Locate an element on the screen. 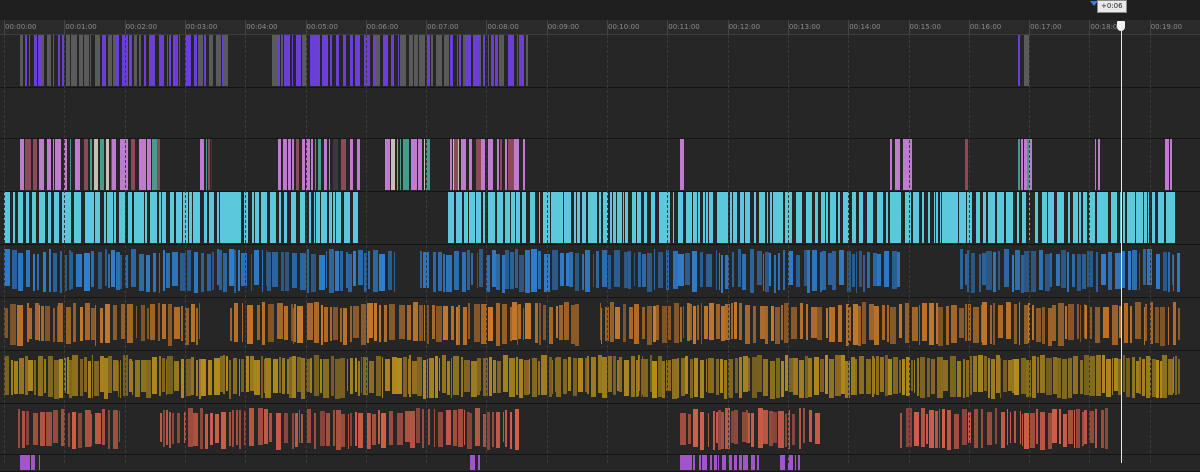 This screenshot has height=472, width=1200. playhead-handle-icon is located at coordinates (1121, 26).